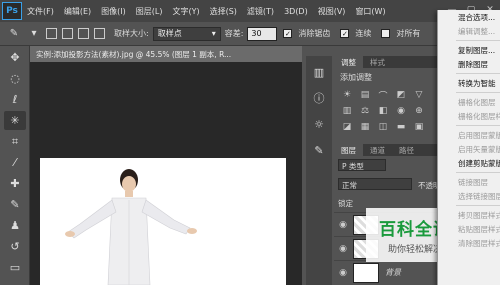  Describe the element at coordinates (260, 11) in the screenshot. I see `menu-filter: 滤镜(T)` at that location.